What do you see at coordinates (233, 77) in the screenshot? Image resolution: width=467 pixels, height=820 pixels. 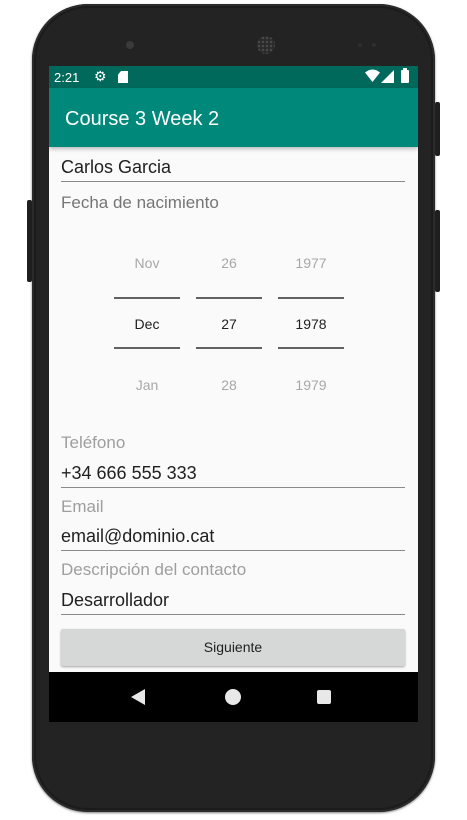 I see `status-bar: 2:21 ⚙` at bounding box center [233, 77].